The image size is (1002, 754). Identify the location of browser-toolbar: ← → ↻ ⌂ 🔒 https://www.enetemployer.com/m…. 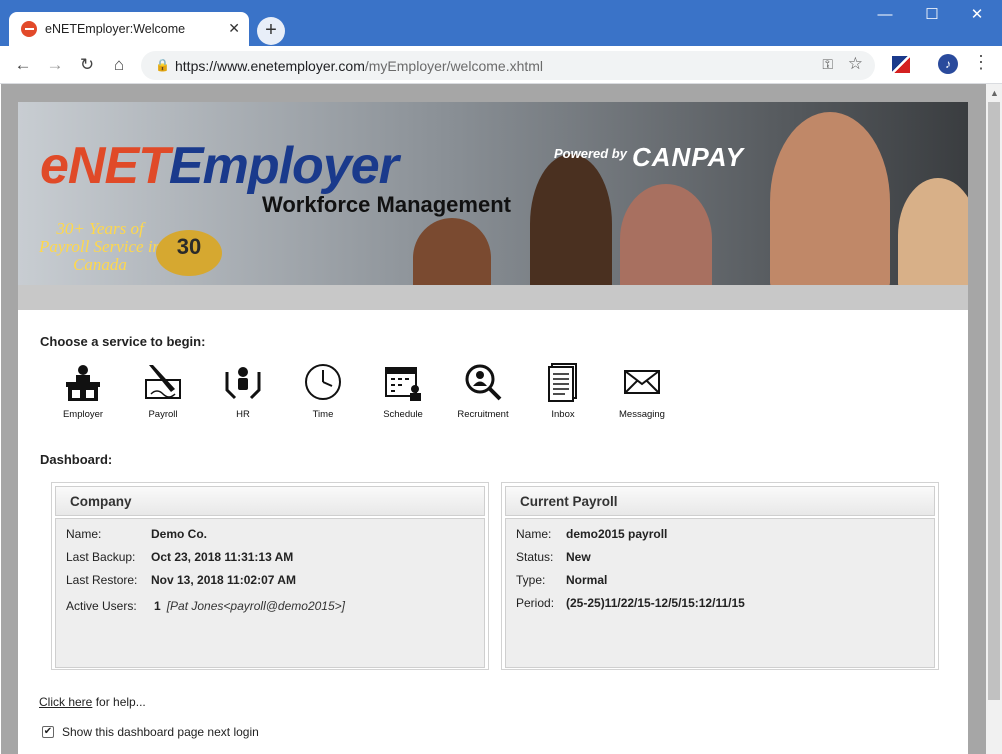
(501, 65).